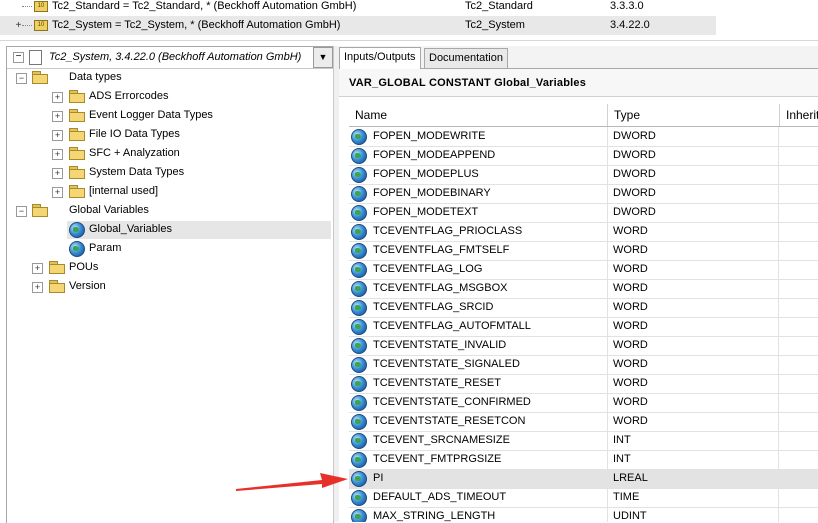 The image size is (818, 523). Describe the element at coordinates (77, 191) in the screenshot. I see `folder-icon` at that location.